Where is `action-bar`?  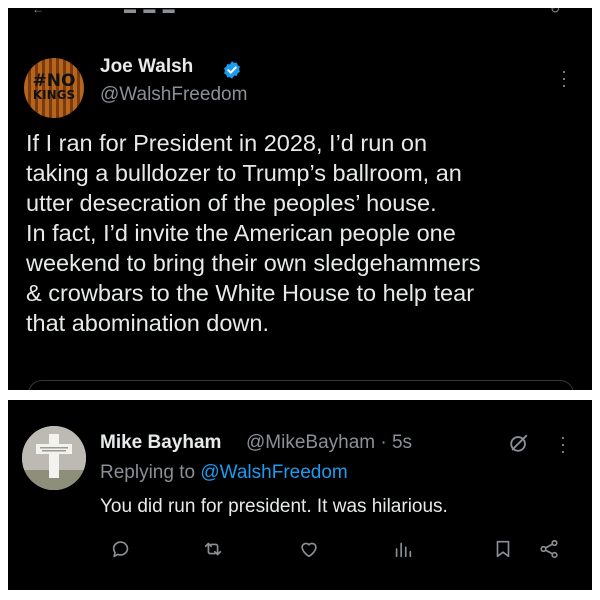 action-bar is located at coordinates (300, 550).